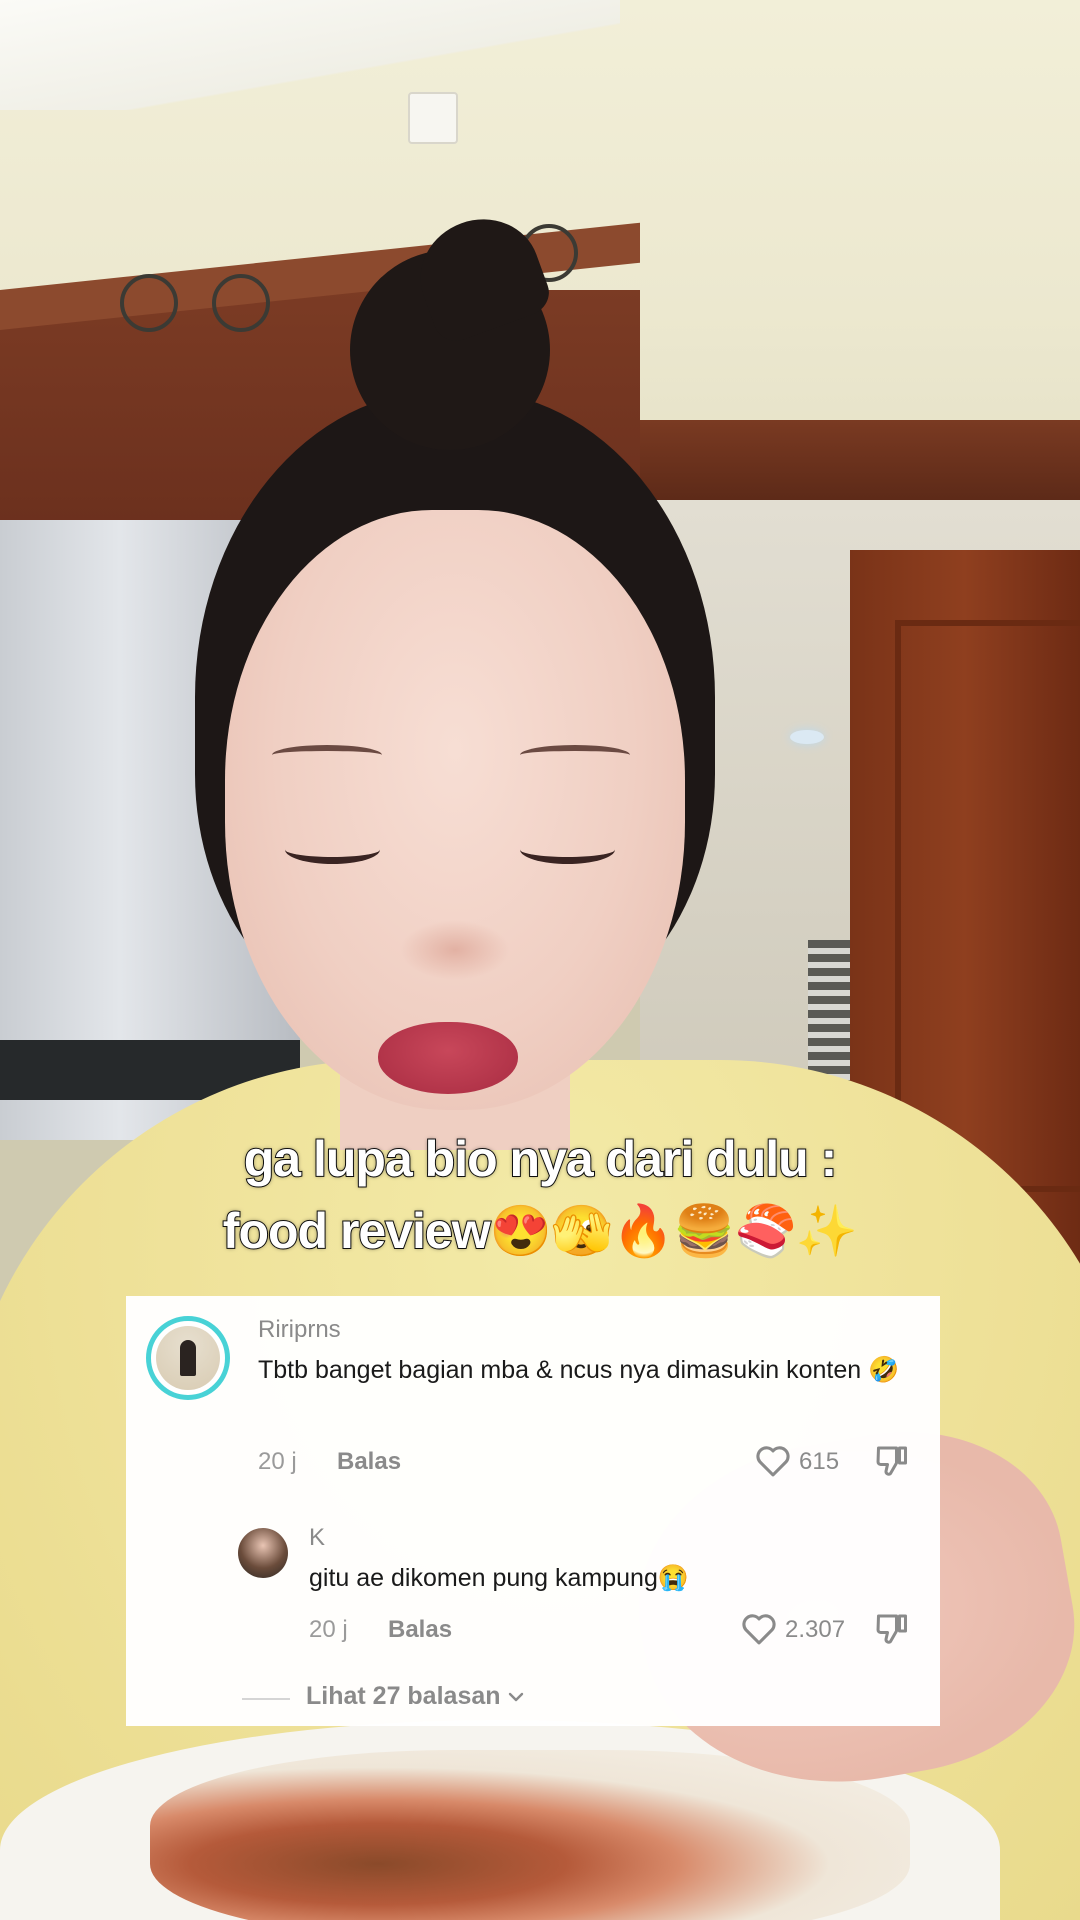 This screenshot has height=1920, width=1080. Describe the element at coordinates (433, 118) in the screenshot. I see `wall-socket` at that location.